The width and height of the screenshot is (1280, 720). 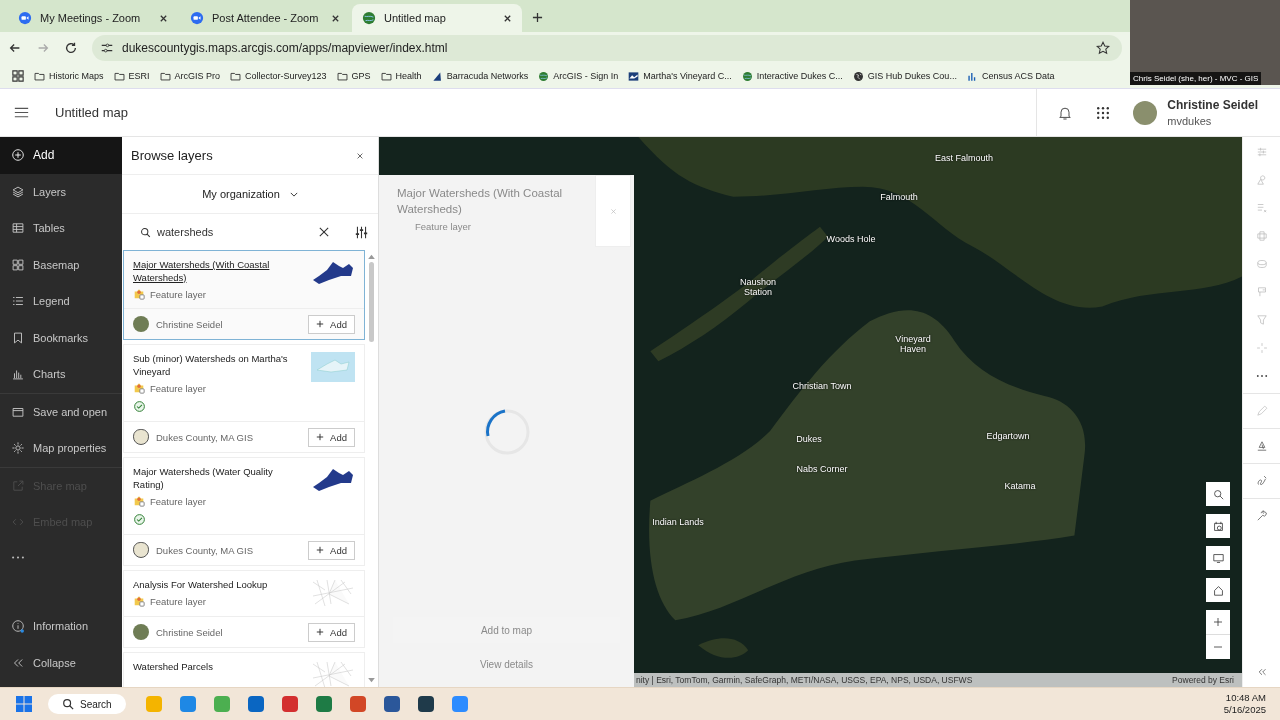 What do you see at coordinates (61, 662) in the screenshot?
I see `nav-item: Collapse` at bounding box center [61, 662].